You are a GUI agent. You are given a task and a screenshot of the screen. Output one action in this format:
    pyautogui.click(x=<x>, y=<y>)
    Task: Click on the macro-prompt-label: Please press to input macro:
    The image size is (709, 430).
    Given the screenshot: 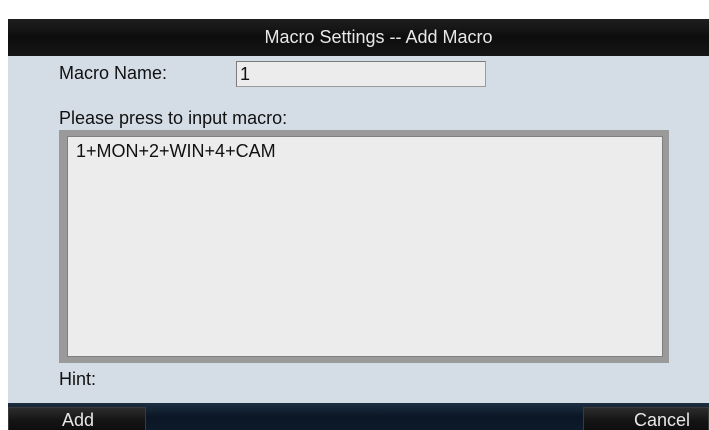 What is the action you would take?
    pyautogui.click(x=173, y=118)
    